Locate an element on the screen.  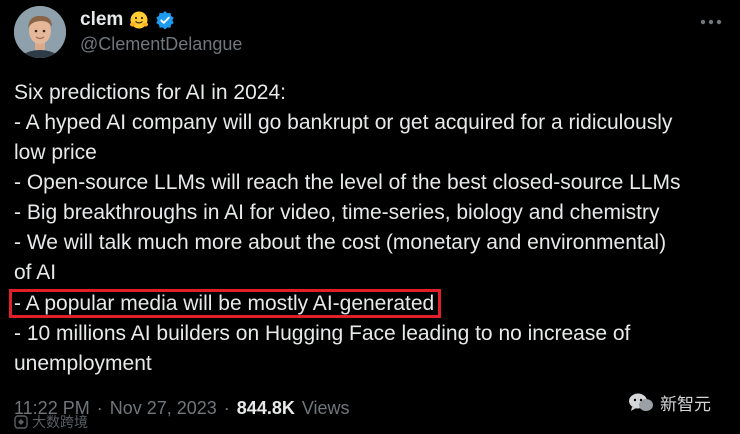
verified-badge-icon is located at coordinates (165, 20).